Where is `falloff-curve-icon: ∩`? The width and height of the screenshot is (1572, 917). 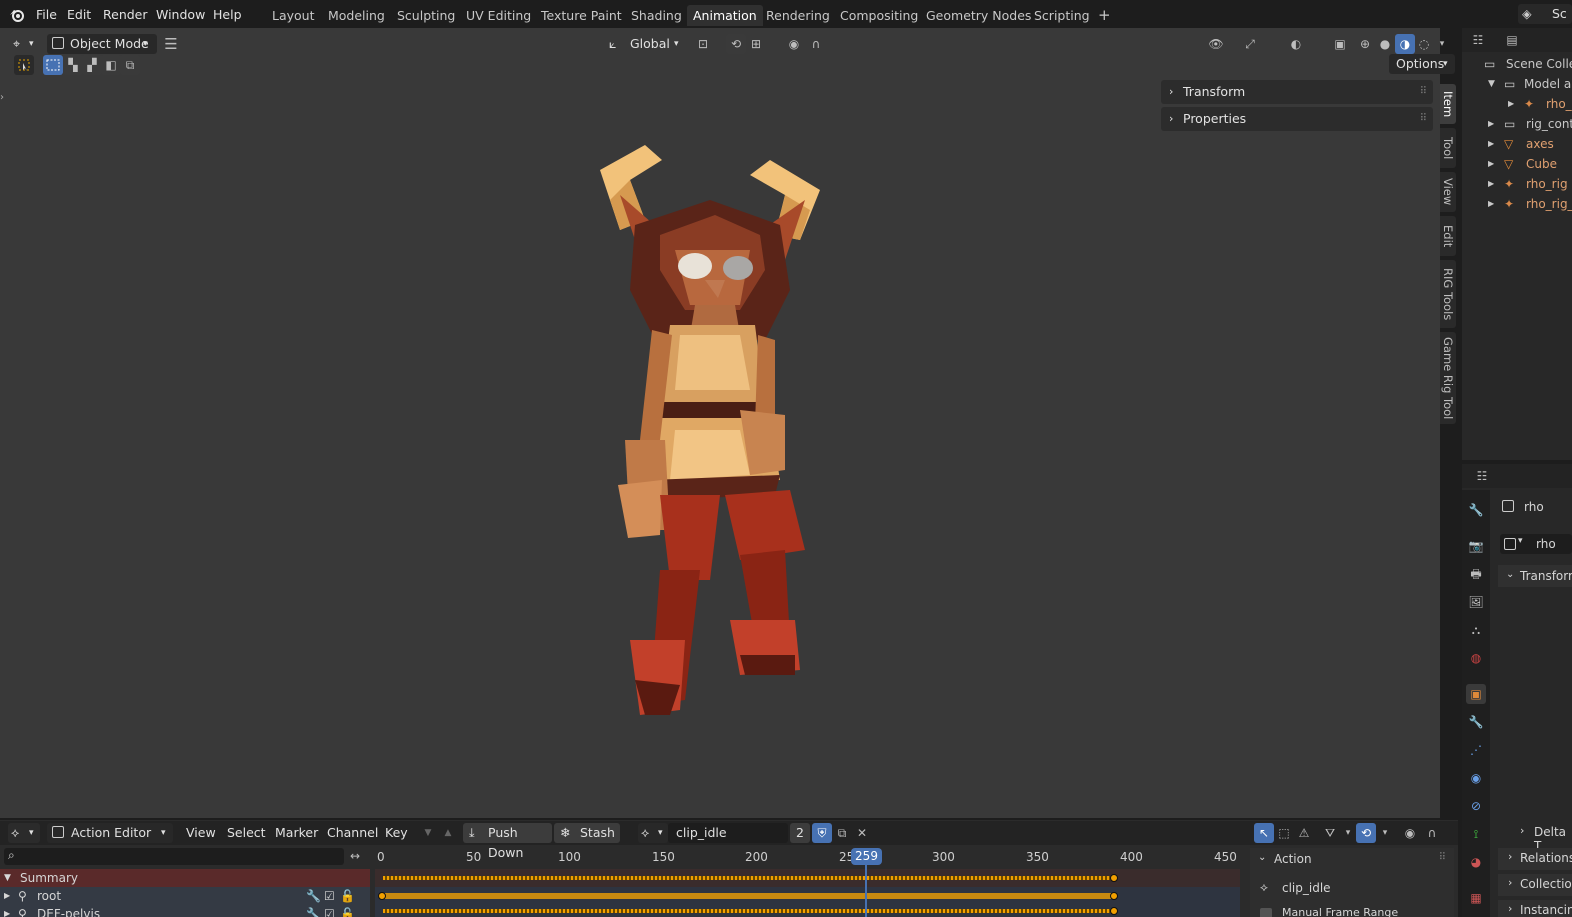
falloff-curve-icon: ∩ is located at coordinates (816, 44).